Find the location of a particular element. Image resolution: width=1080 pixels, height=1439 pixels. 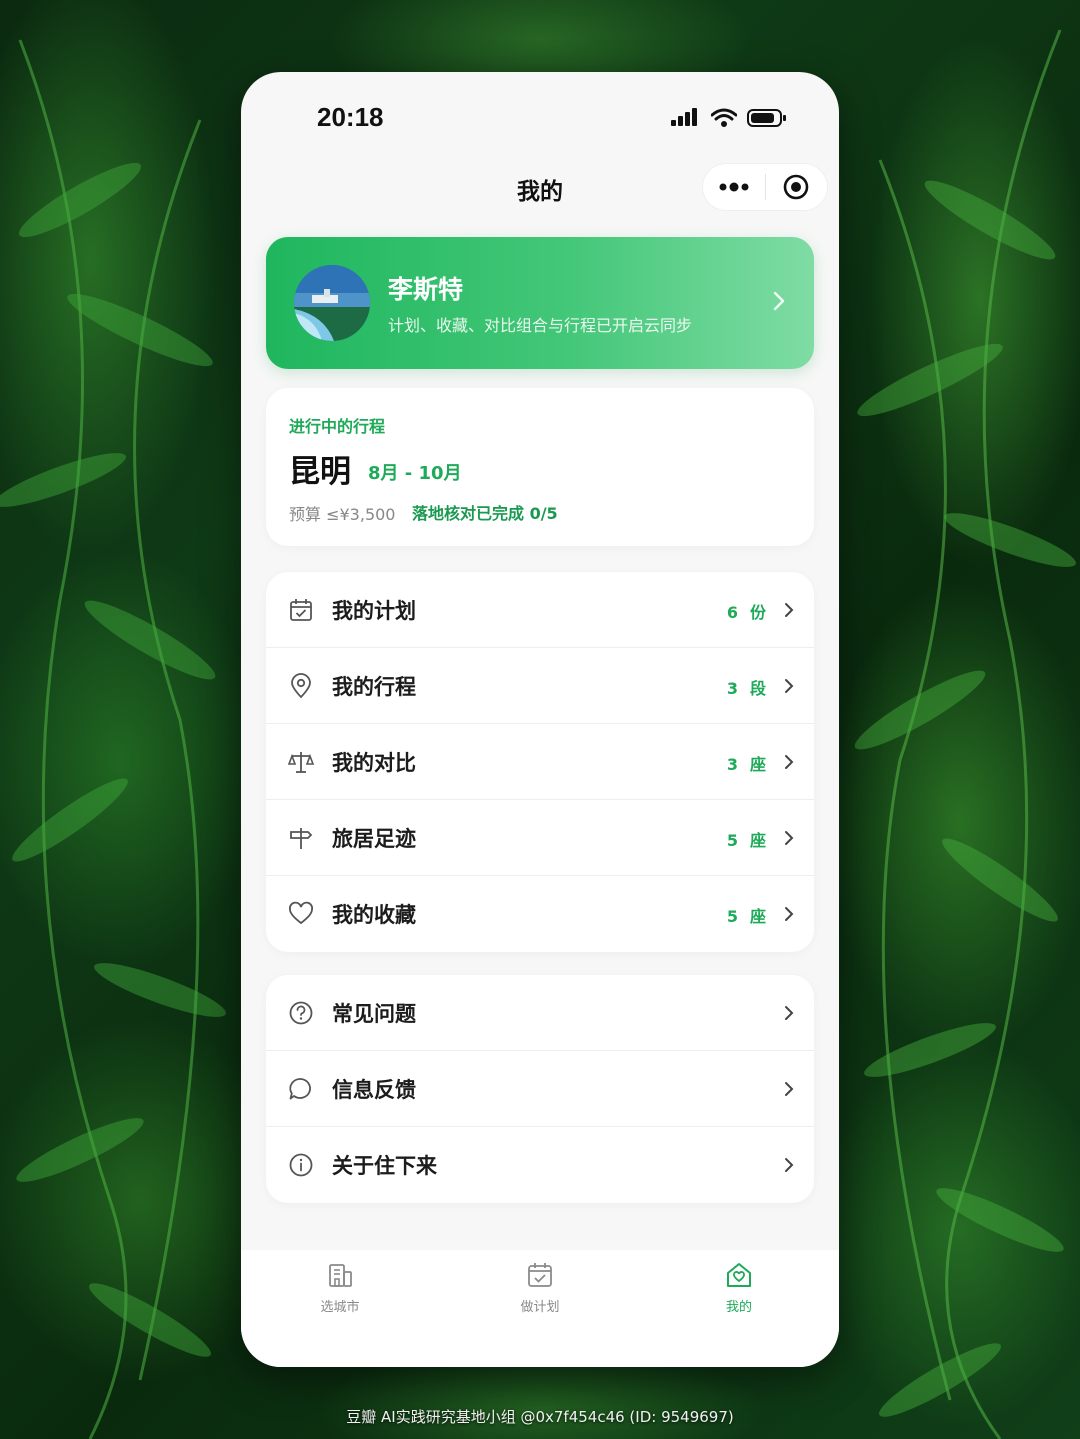

trip-budget: 预算 ≤¥3,500 is located at coordinates (342, 514).